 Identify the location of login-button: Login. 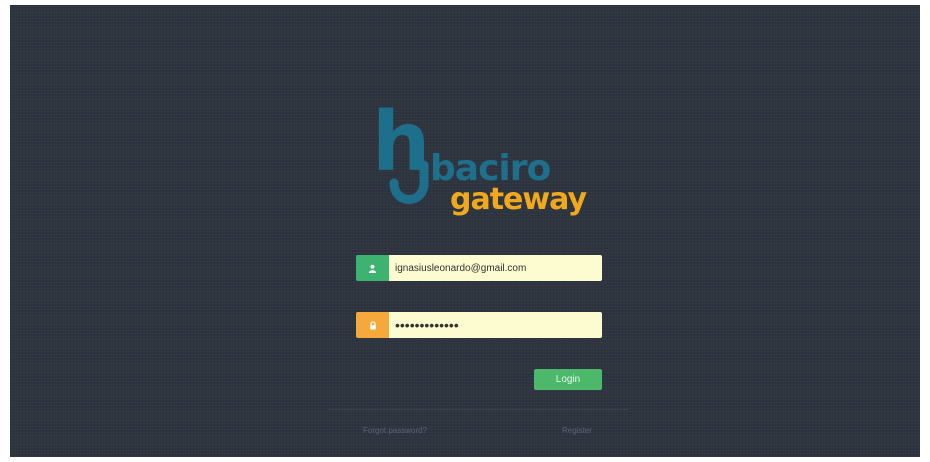
(568, 379).